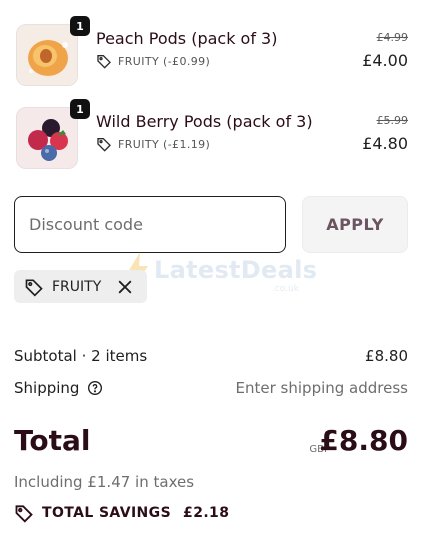 This screenshot has height=549, width=428. Describe the element at coordinates (125, 287) in the screenshot. I see `close-icon` at that location.